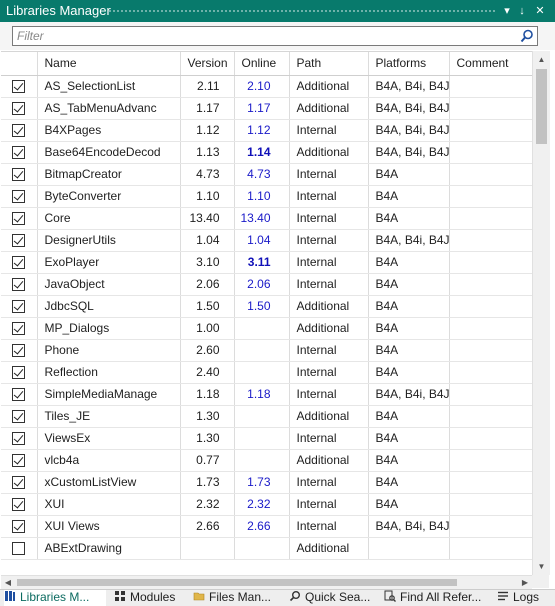 The height and width of the screenshot is (606, 555). I want to click on table-row: ABExtDrawing Additional, so click(266, 548).